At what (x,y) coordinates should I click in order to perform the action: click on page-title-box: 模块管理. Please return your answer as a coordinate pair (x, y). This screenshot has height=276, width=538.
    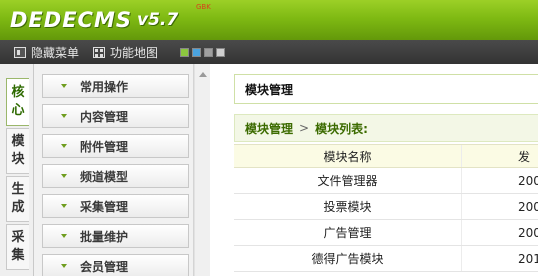
    Looking at the image, I should click on (386, 89).